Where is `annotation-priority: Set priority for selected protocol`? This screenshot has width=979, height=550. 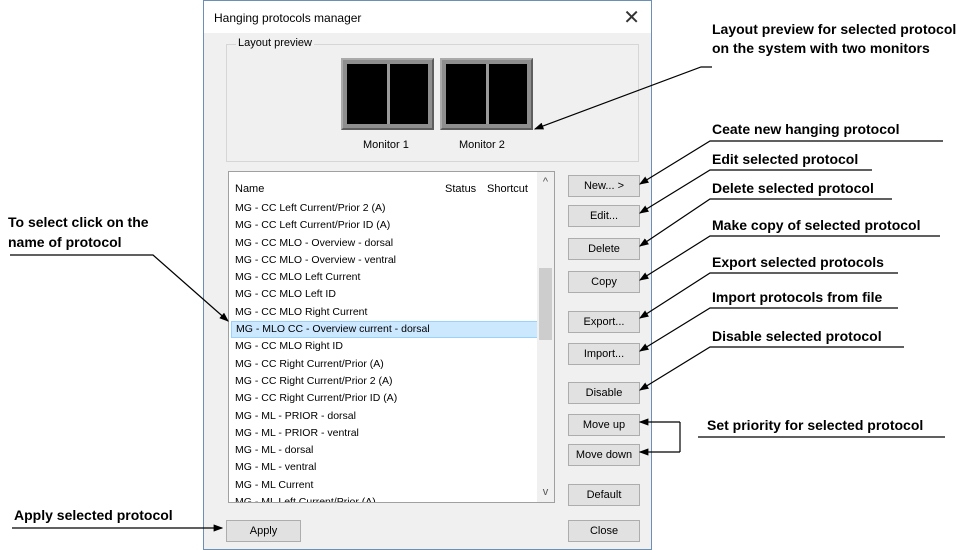 annotation-priority: Set priority for selected protocol is located at coordinates (815, 425).